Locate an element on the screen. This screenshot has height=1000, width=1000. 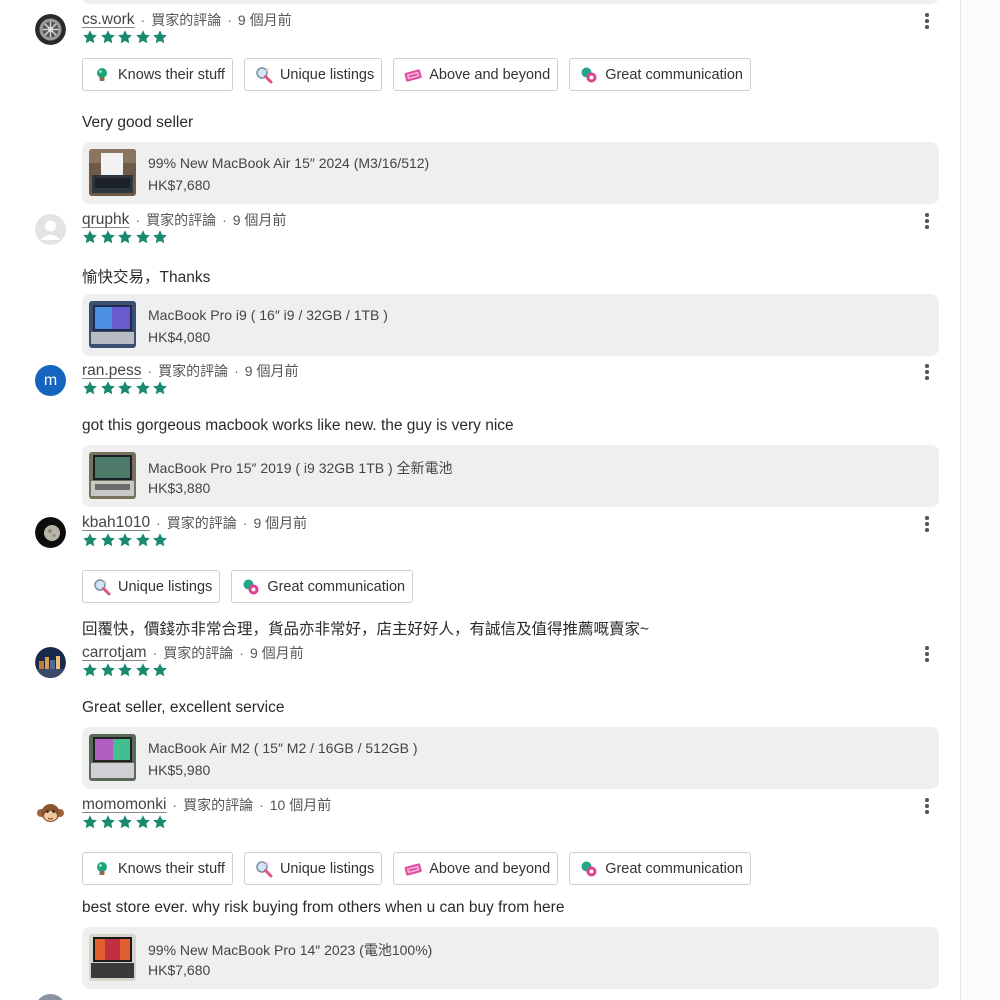
review-comment: Great seller, excellent service is located at coordinates (183, 707).